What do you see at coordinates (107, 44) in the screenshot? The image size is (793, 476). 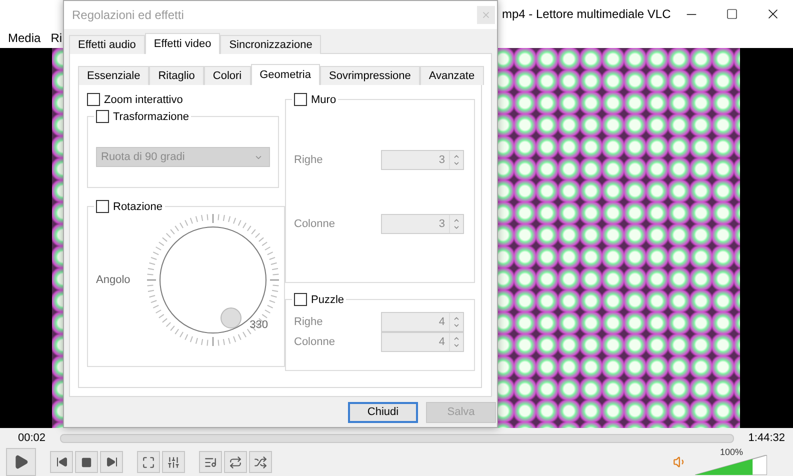 I see `tab: Effetti audio` at bounding box center [107, 44].